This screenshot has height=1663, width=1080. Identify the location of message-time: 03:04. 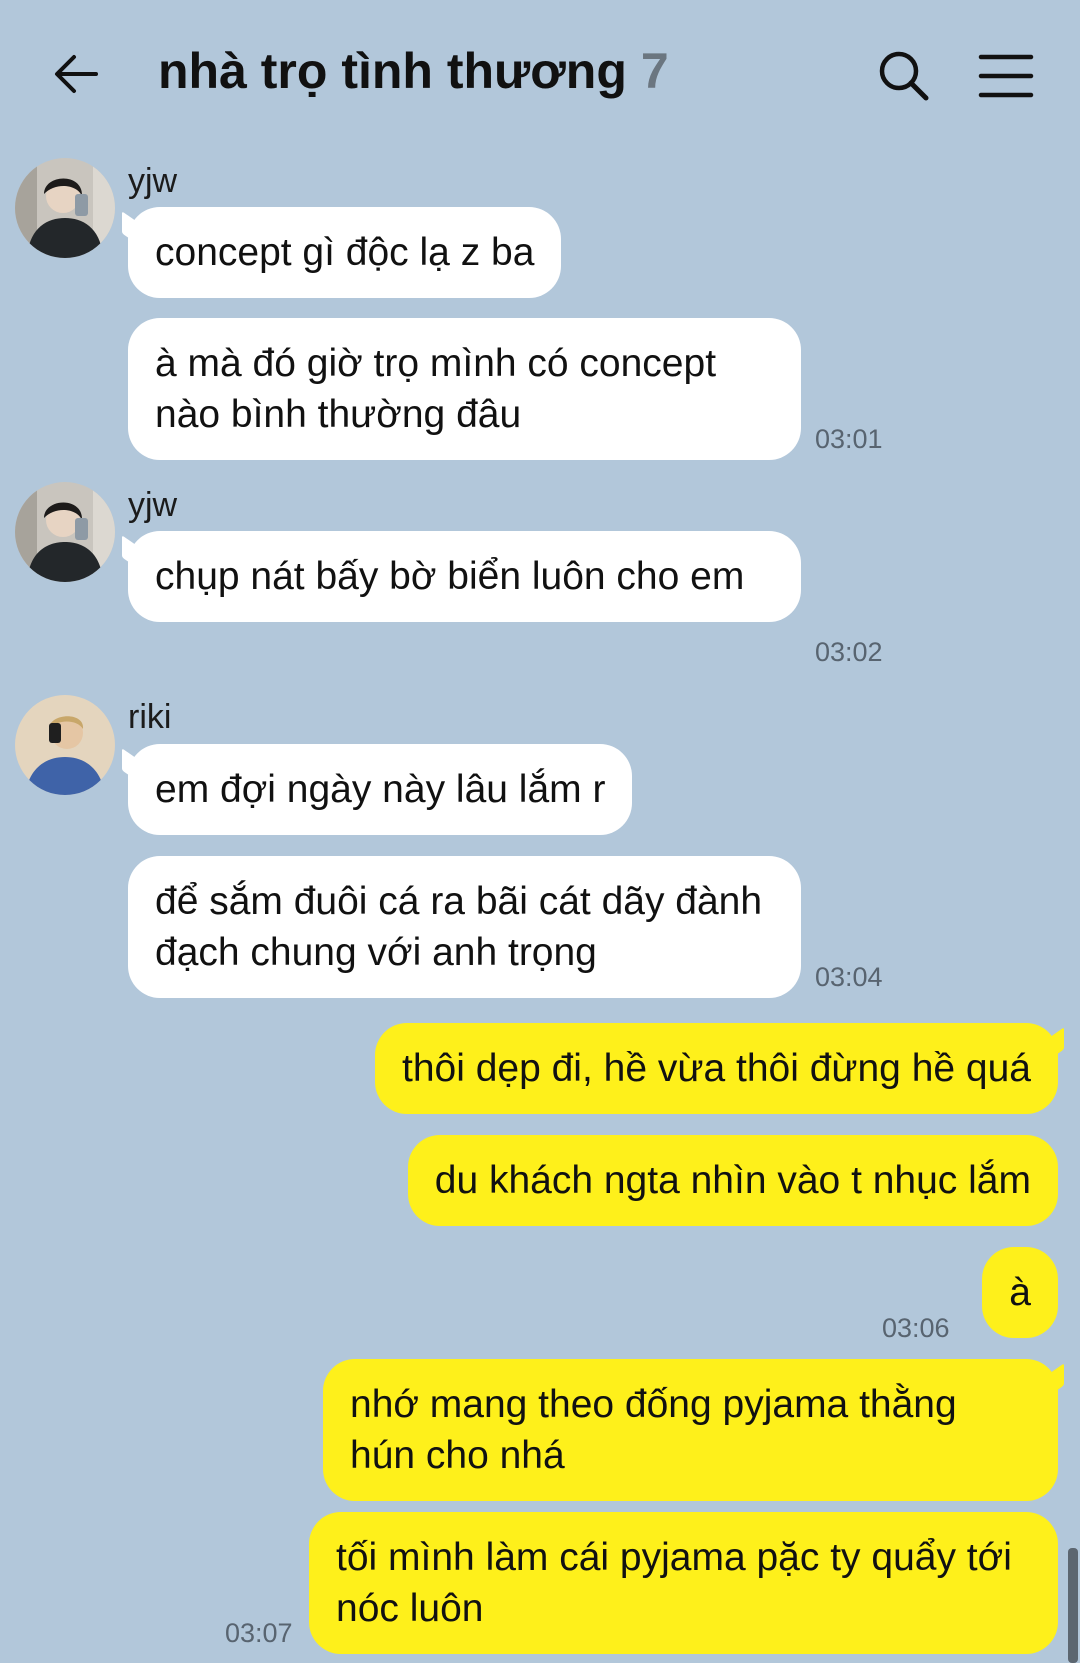
(849, 977).